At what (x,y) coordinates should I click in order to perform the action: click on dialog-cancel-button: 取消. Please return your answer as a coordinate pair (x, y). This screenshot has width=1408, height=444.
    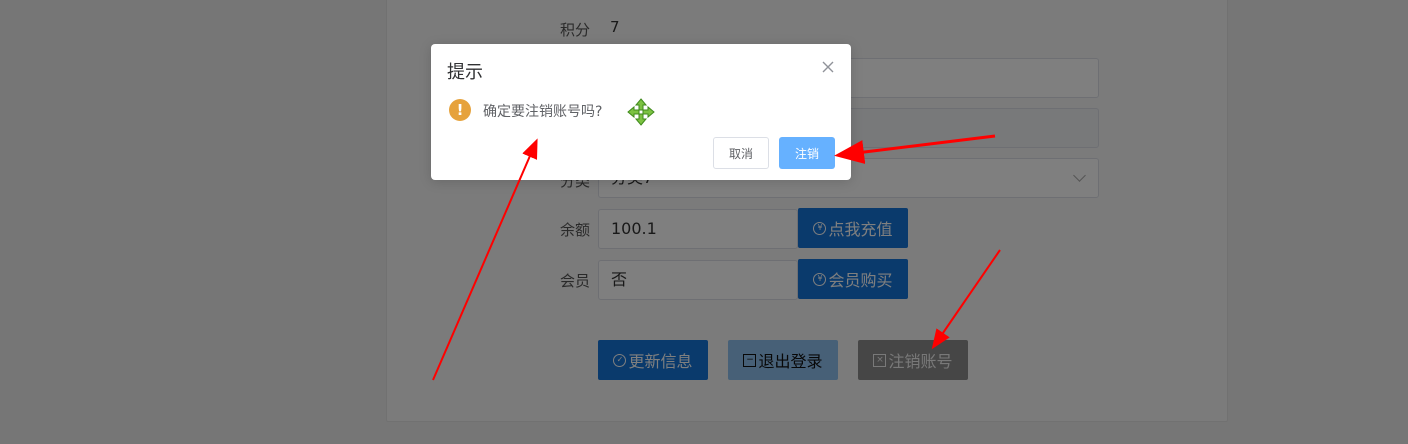
    Looking at the image, I should click on (741, 153).